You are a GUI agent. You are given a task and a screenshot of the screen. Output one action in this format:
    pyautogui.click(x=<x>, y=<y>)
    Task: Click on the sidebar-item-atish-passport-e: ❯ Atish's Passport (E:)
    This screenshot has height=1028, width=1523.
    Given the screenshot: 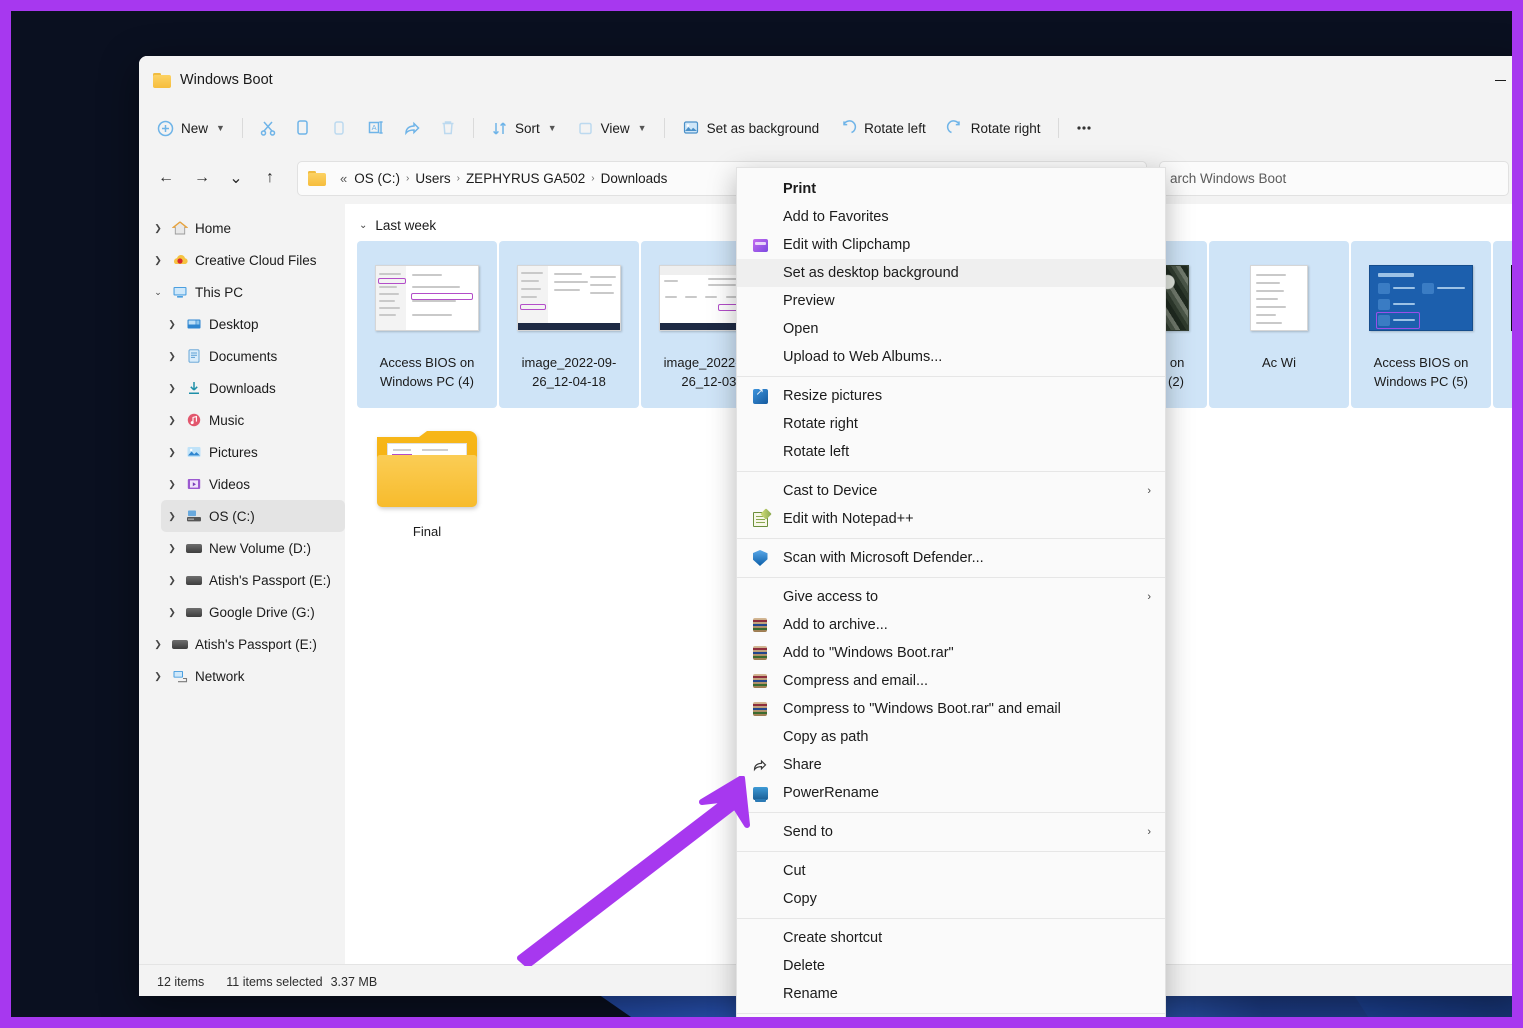 What is the action you would take?
    pyautogui.click(x=253, y=580)
    